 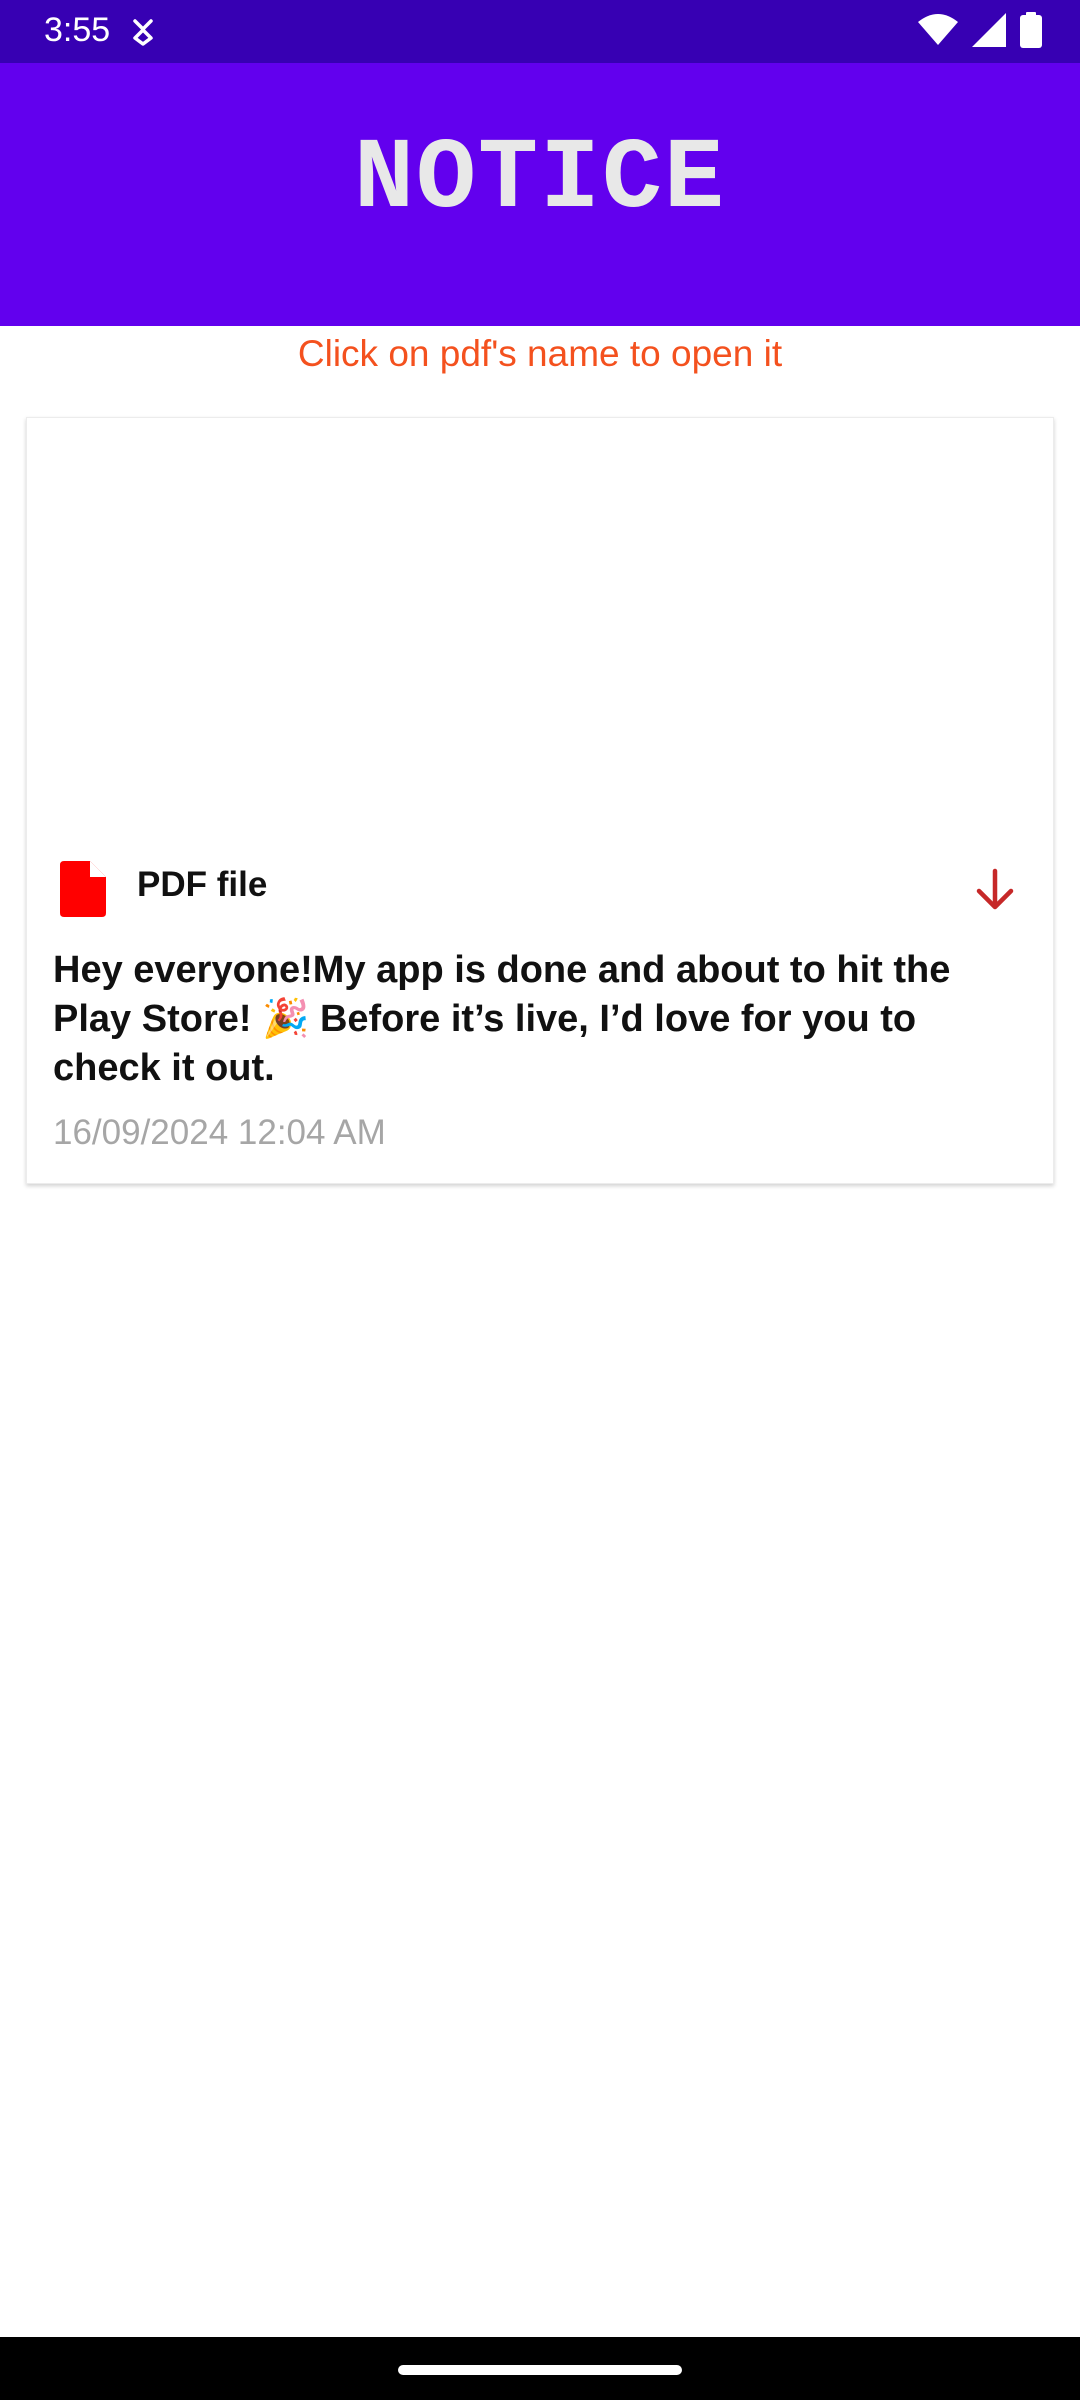 I want to click on cellular-signal-icon, so click(x=989, y=32).